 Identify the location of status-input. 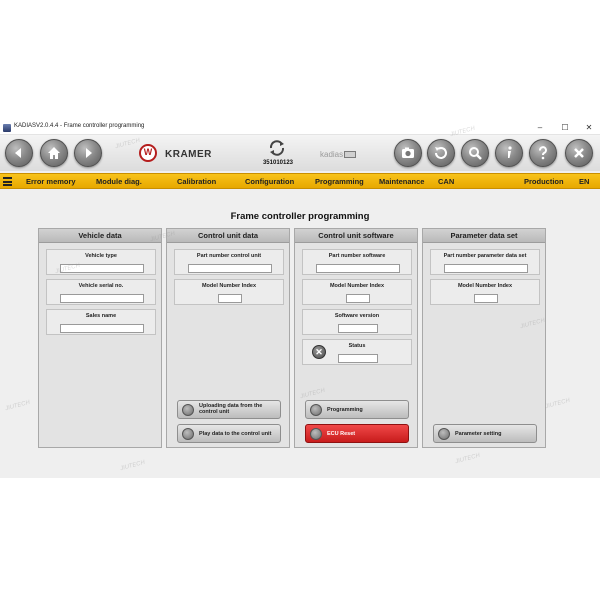
(358, 358).